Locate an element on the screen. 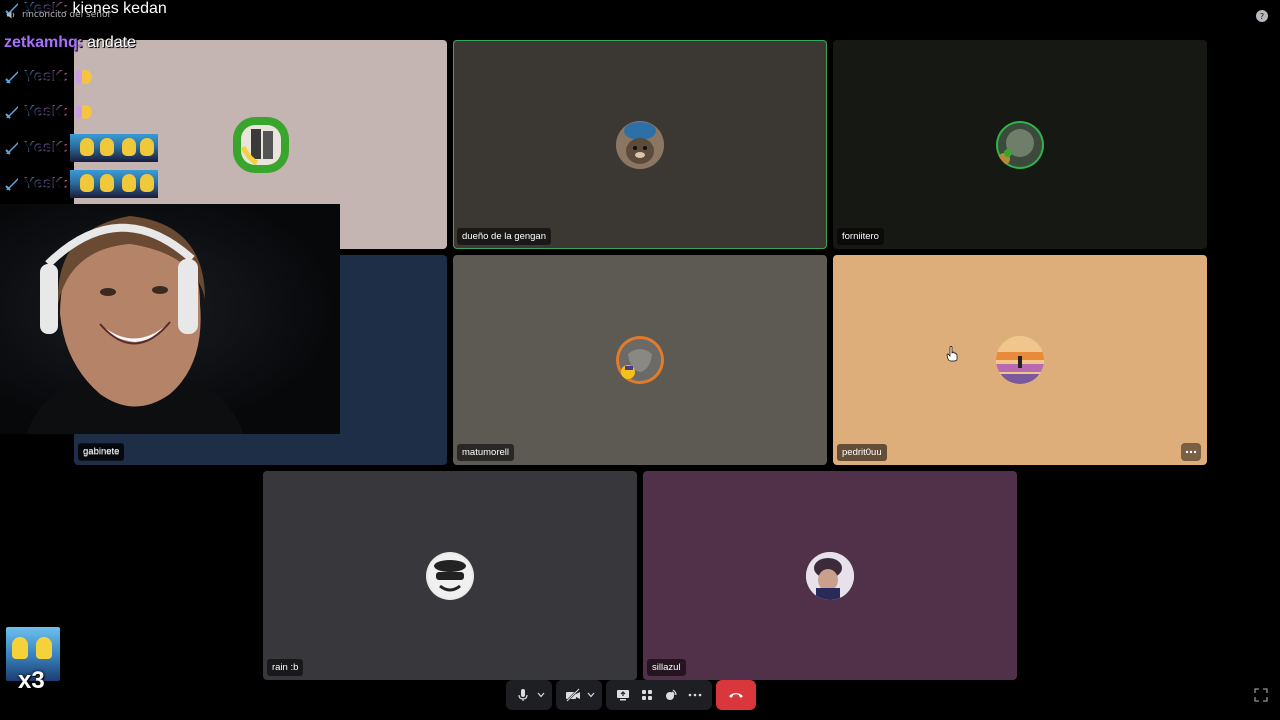 The image size is (1280, 720). ellipsis-icon is located at coordinates (1191, 452).